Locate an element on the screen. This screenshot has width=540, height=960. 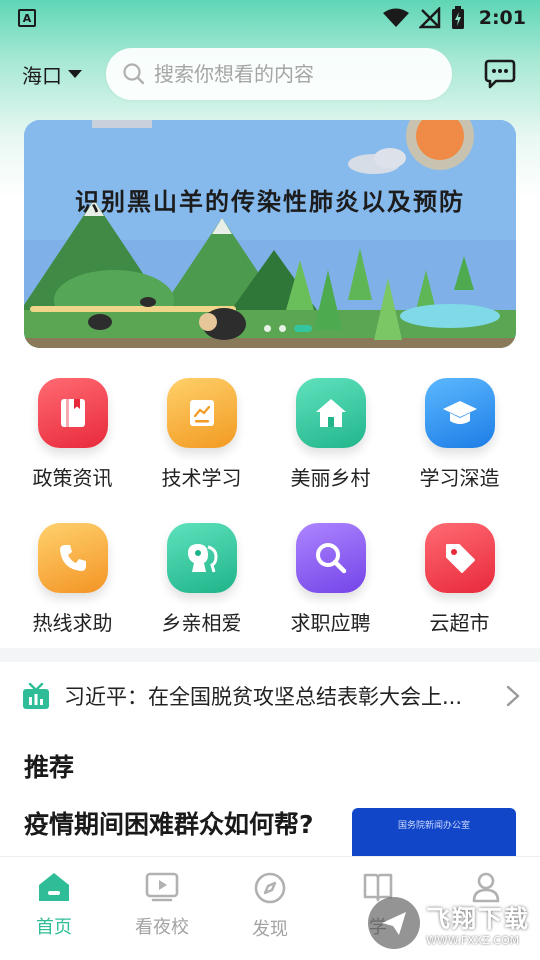
category-label: 热线求助 is located at coordinates (72, 623).